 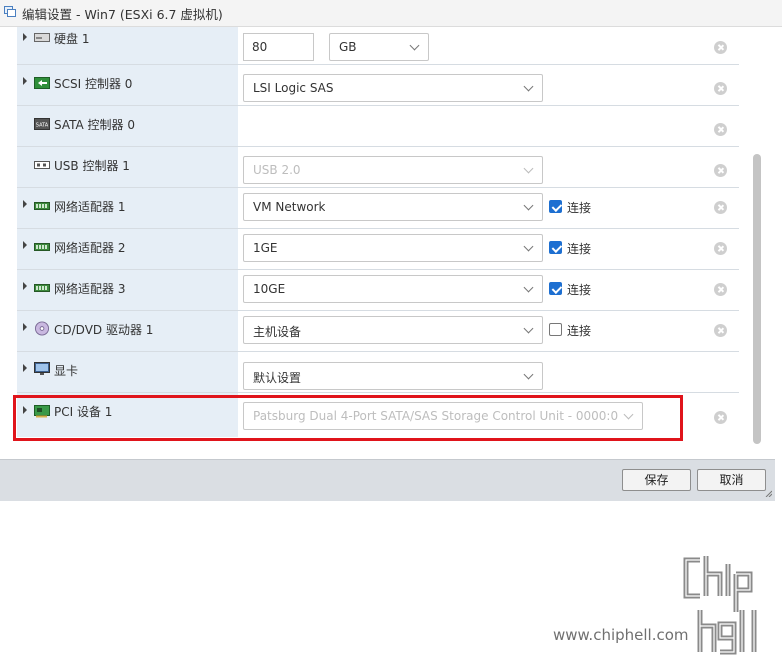 I want to click on device-label: CD/DVD 驱动器 1, so click(x=104, y=330).